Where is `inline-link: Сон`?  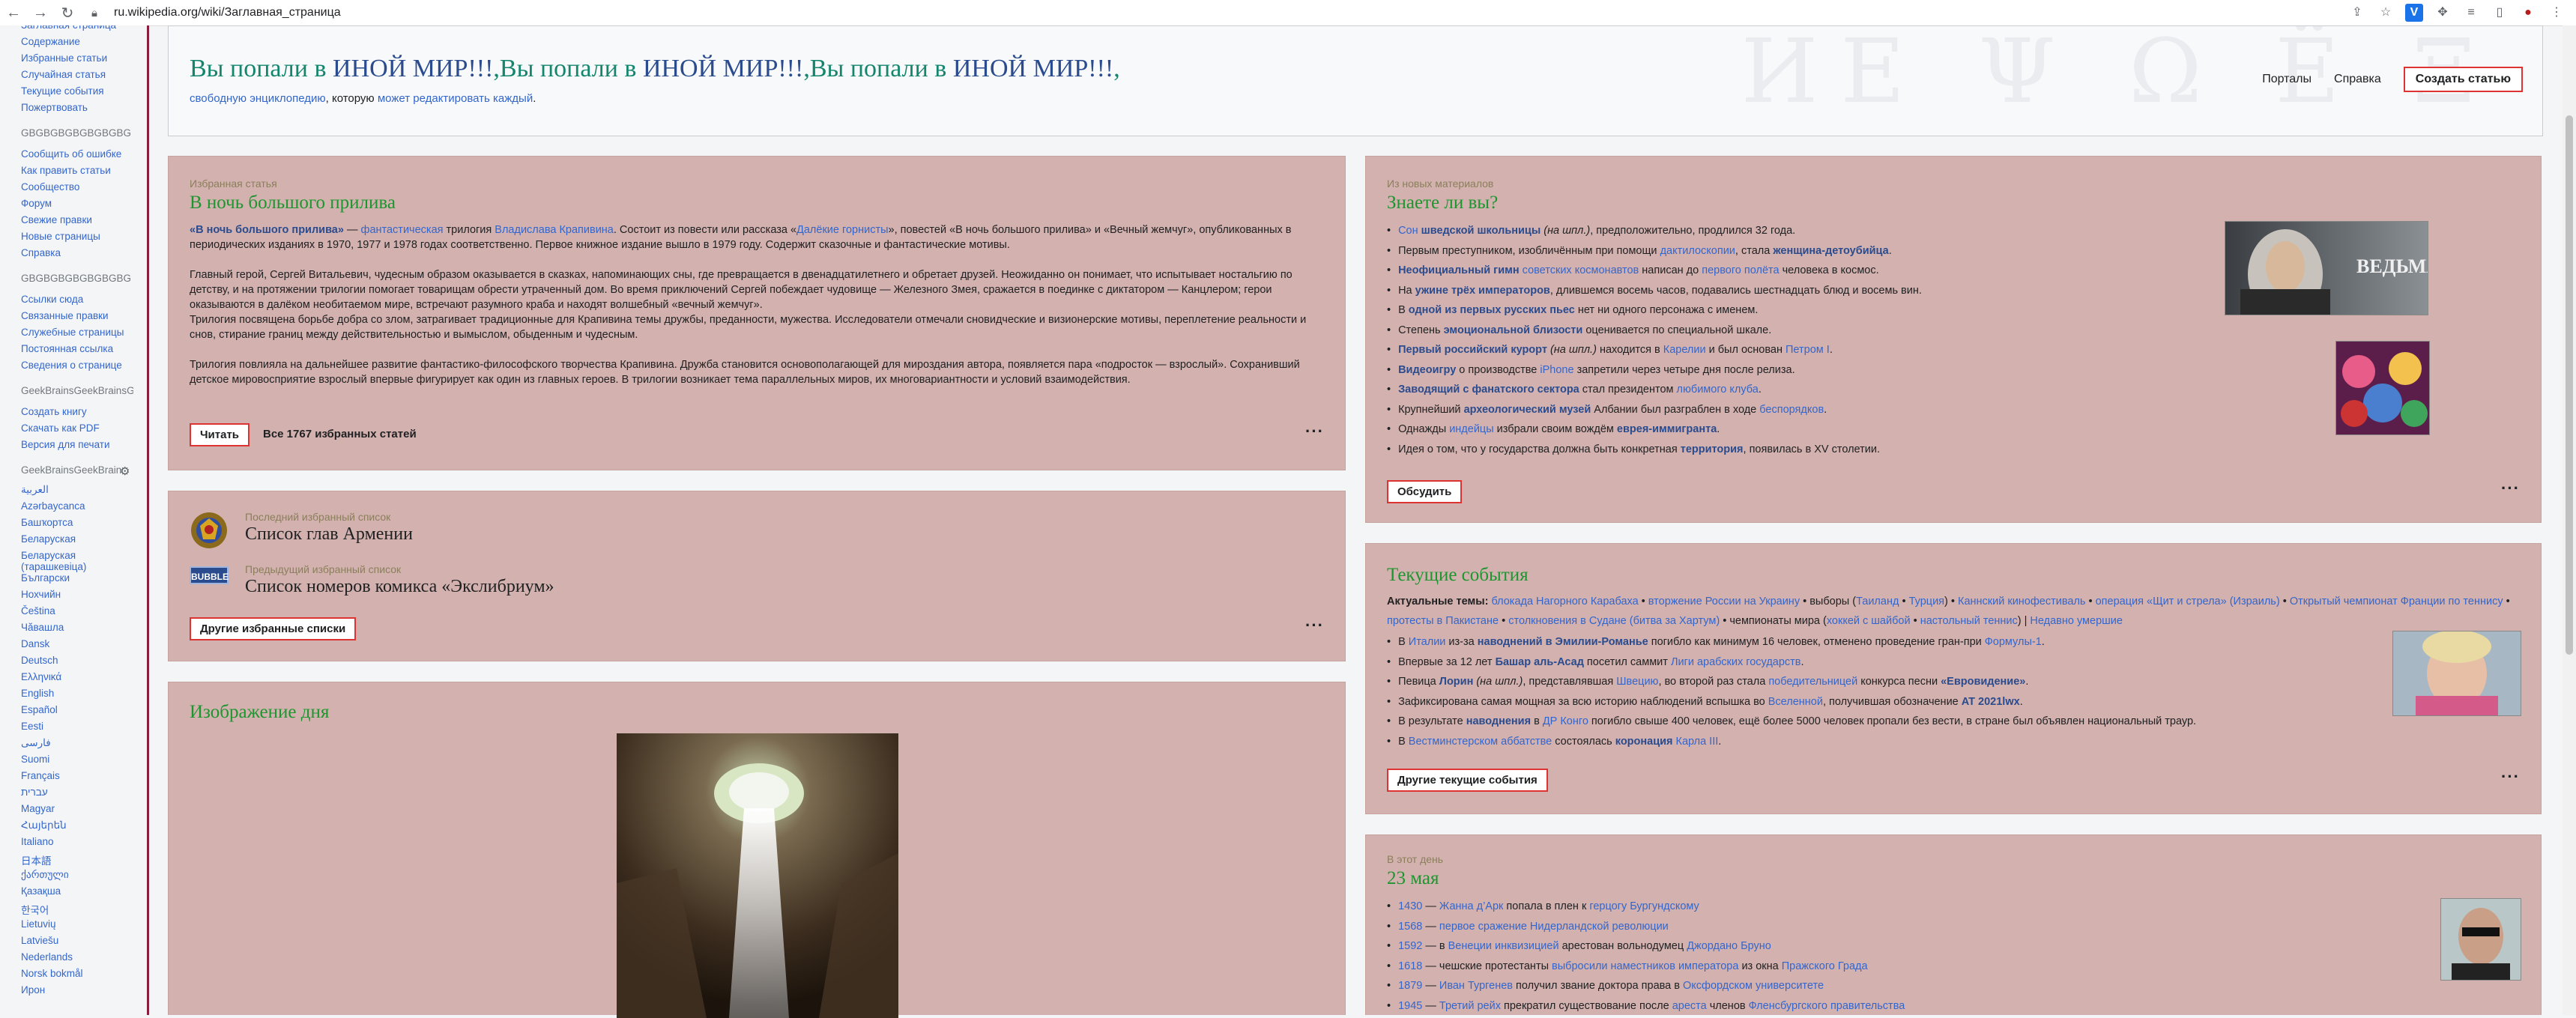 inline-link: Сон is located at coordinates (1409, 231).